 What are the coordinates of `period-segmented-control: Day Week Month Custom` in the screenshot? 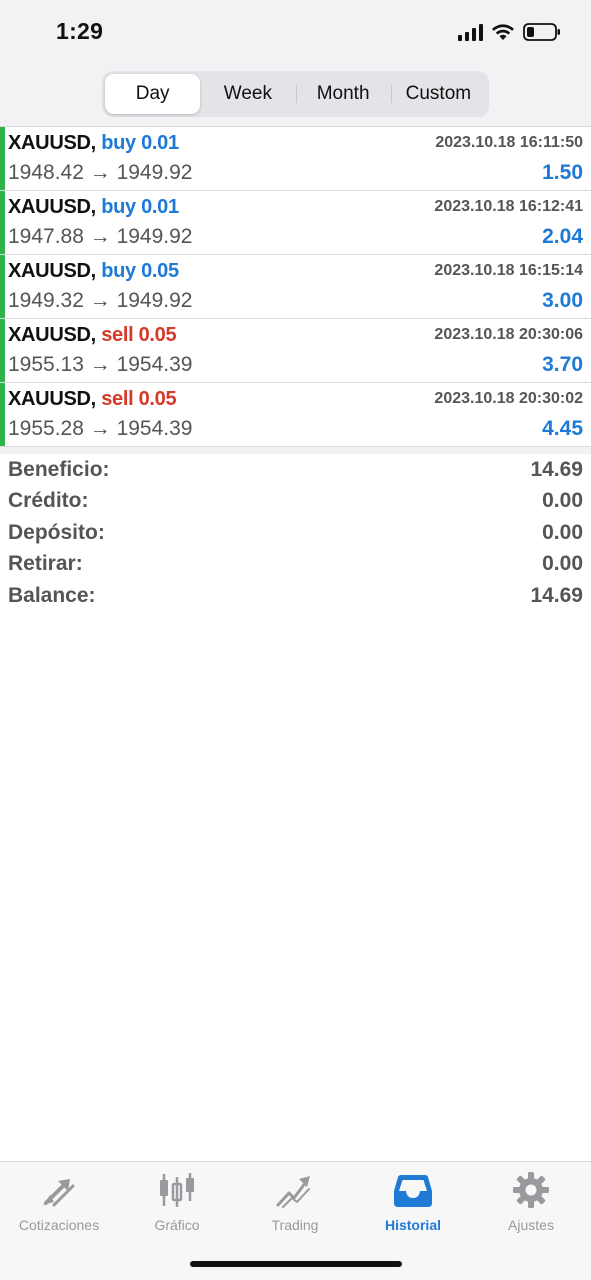 It's located at (295, 94).